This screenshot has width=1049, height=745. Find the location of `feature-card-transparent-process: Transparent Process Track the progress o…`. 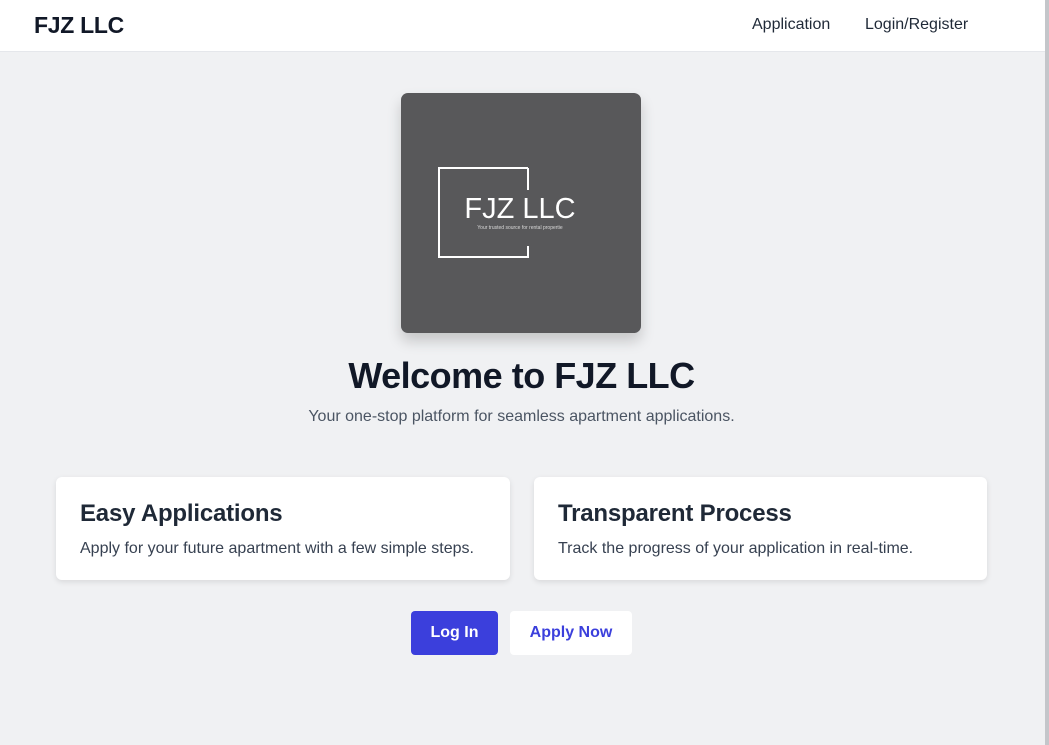

feature-card-transparent-process: Transparent Process Track the progress o… is located at coordinates (760, 528).